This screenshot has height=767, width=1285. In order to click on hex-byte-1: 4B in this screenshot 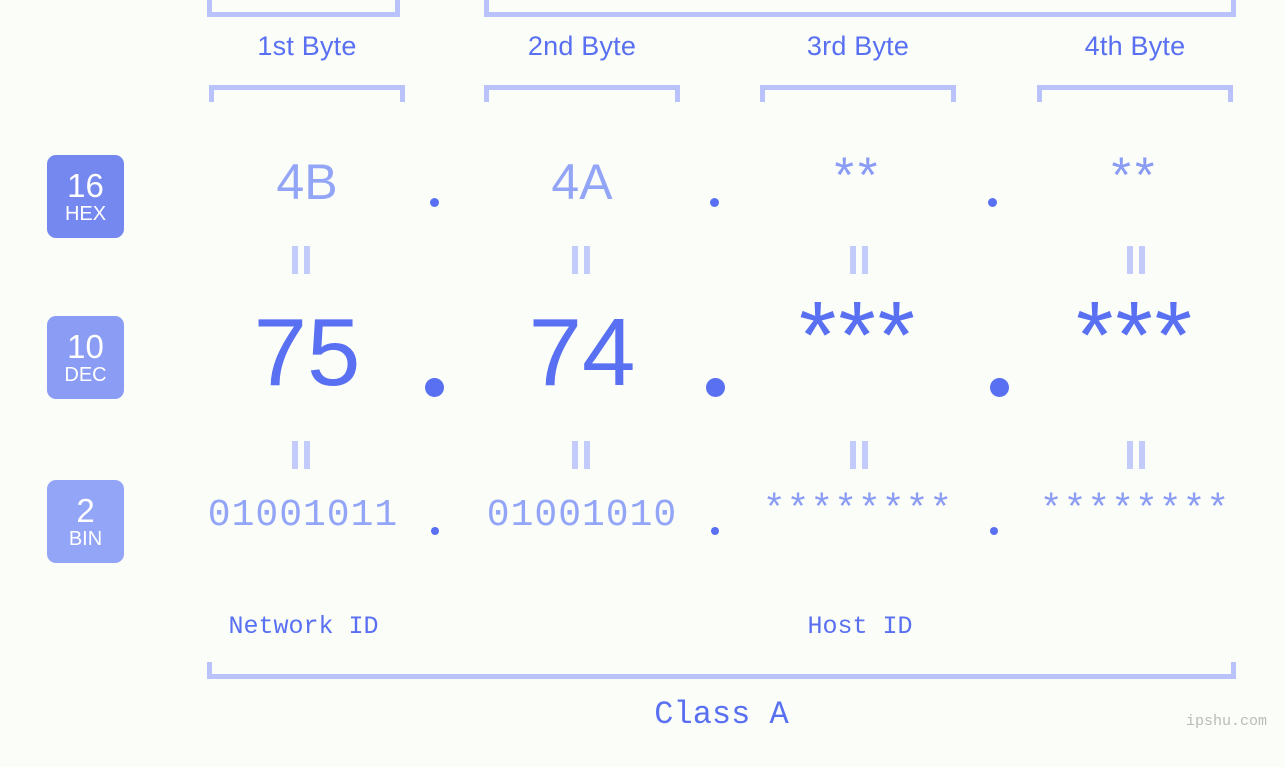, I will do `click(307, 182)`.